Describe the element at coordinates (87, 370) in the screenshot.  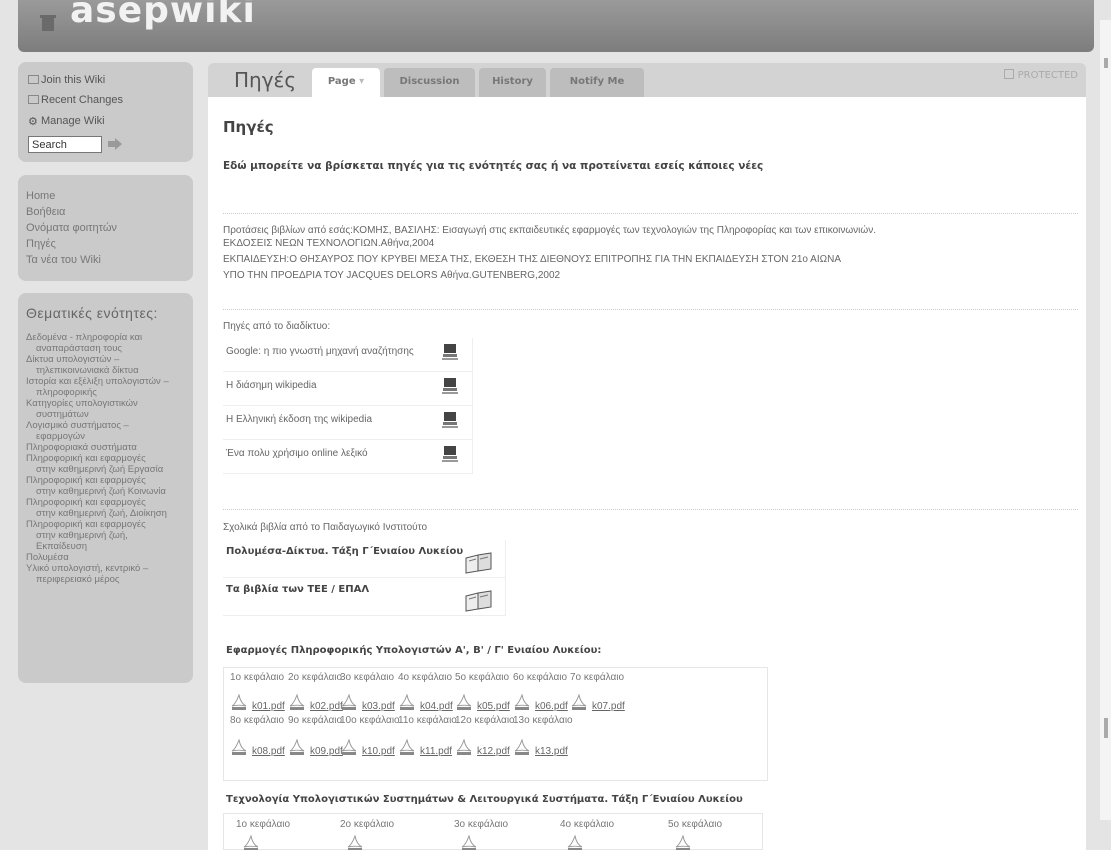
I see `thematic-item-line: τηλεπικοινωνιακά δίκτυα` at that location.